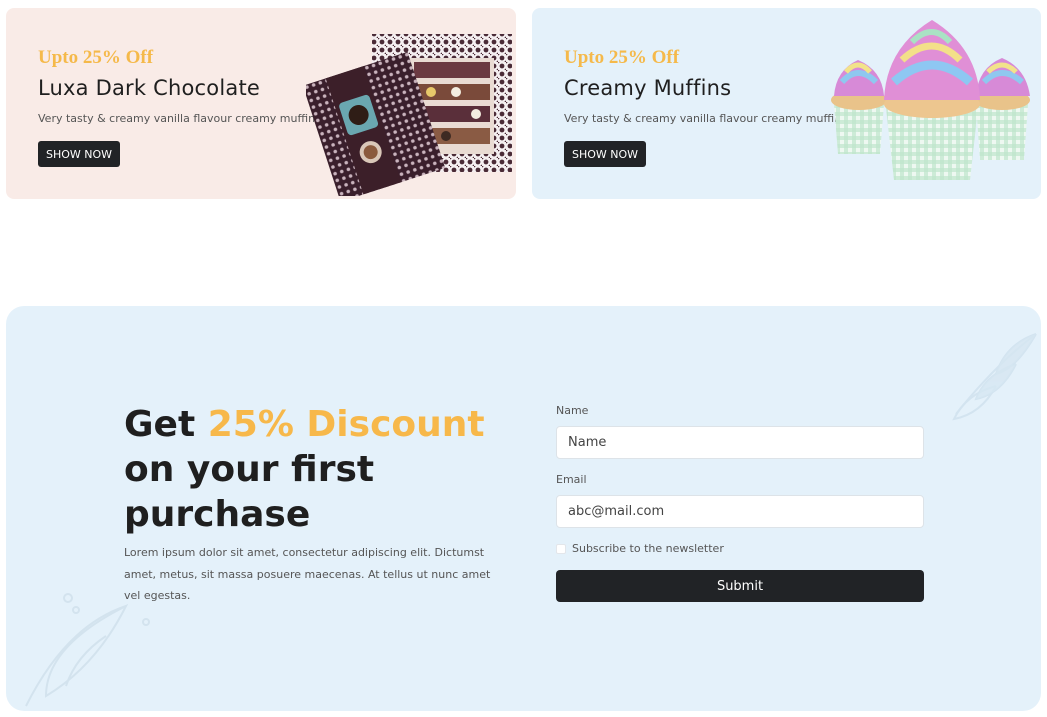  Describe the element at coordinates (740, 511) in the screenshot. I see `email-input` at that location.